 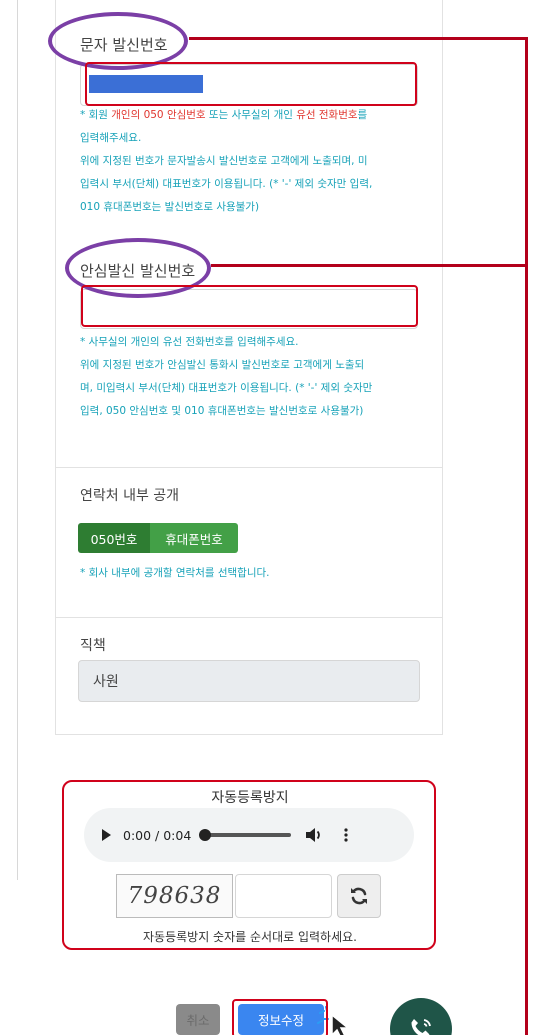 I want to click on cancel-button: 취소, so click(x=198, y=1019).